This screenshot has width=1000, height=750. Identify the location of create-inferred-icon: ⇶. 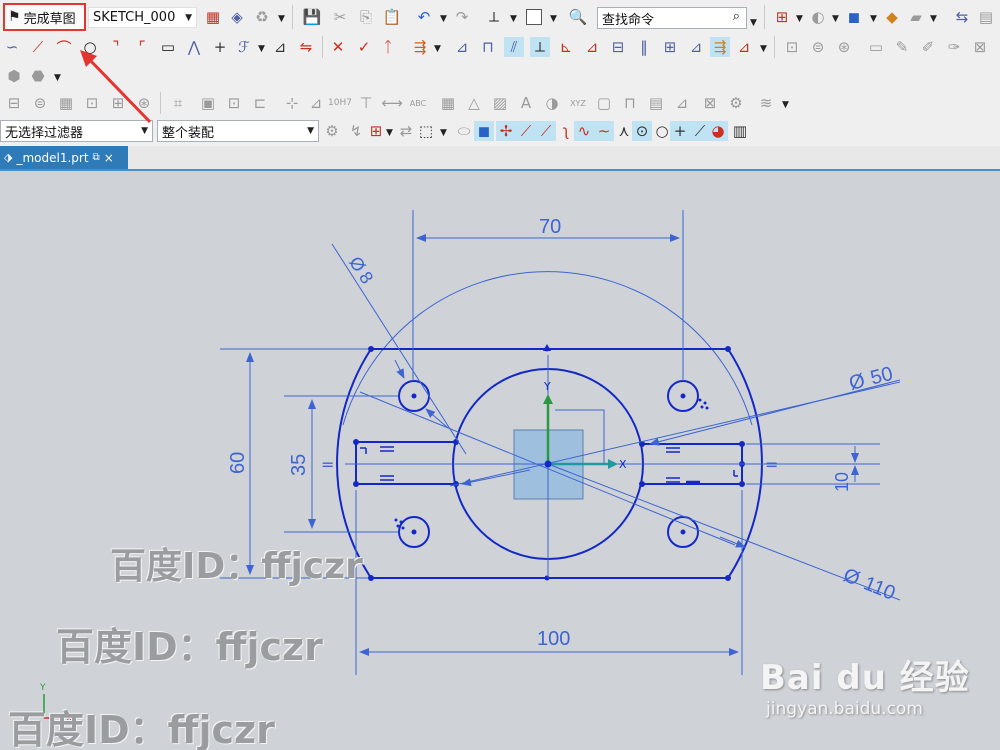
(720, 47).